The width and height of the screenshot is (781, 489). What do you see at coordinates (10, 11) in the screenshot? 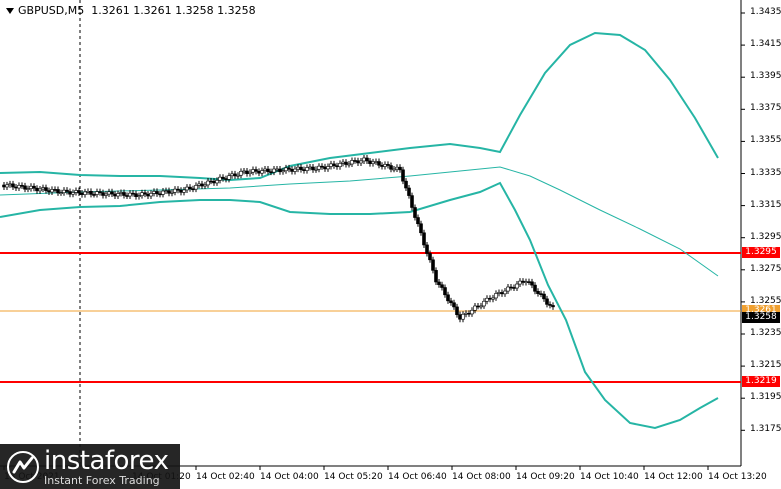
I see `dropdown-triangle-icon` at bounding box center [10, 11].